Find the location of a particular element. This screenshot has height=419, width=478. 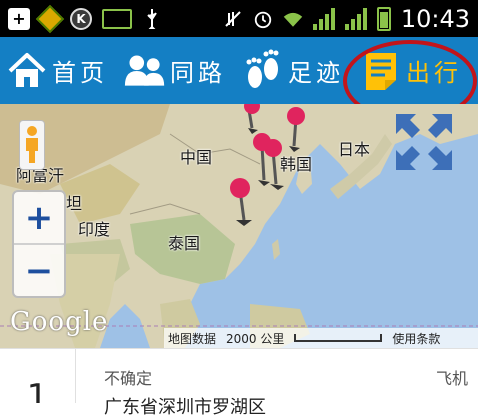

list-item-index-number: 1 is located at coordinates (37, 390).